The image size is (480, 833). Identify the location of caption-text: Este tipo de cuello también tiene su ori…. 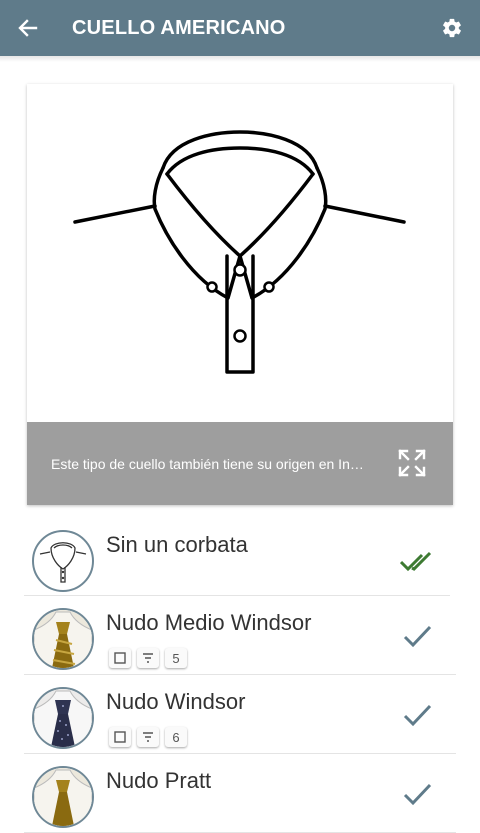
(211, 463).